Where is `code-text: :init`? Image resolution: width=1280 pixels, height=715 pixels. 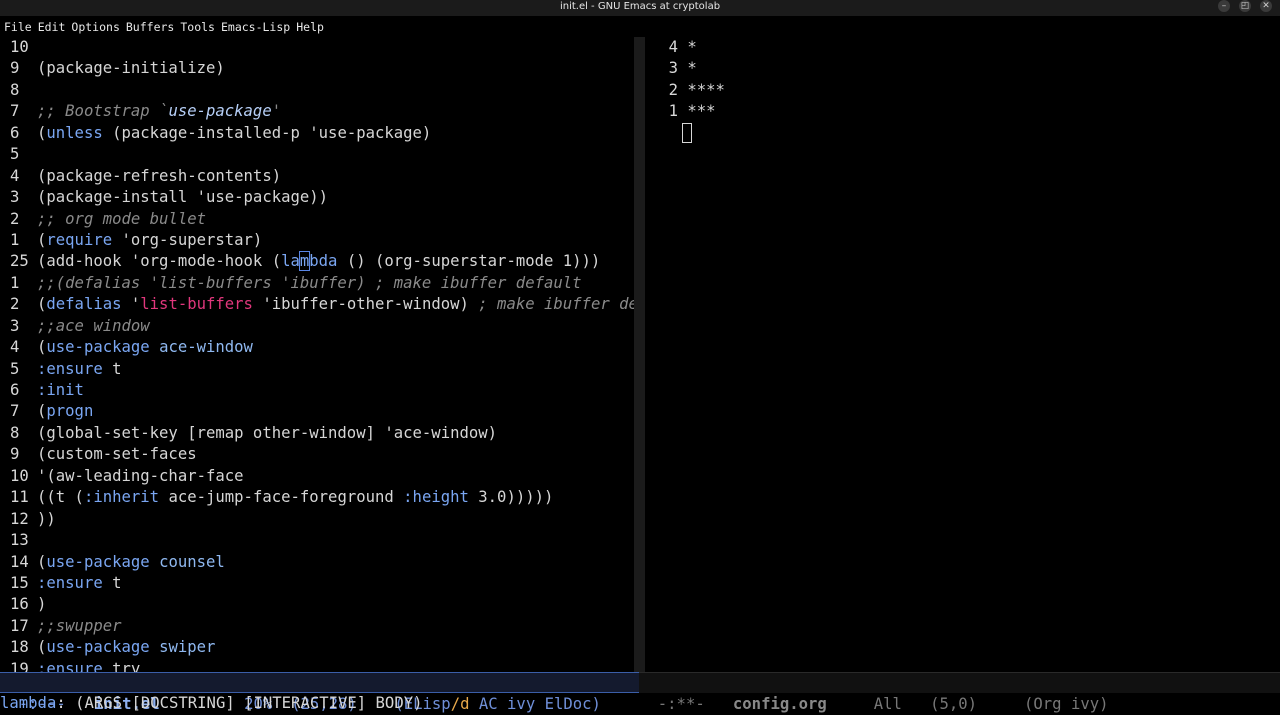 code-text: :init is located at coordinates (60, 390).